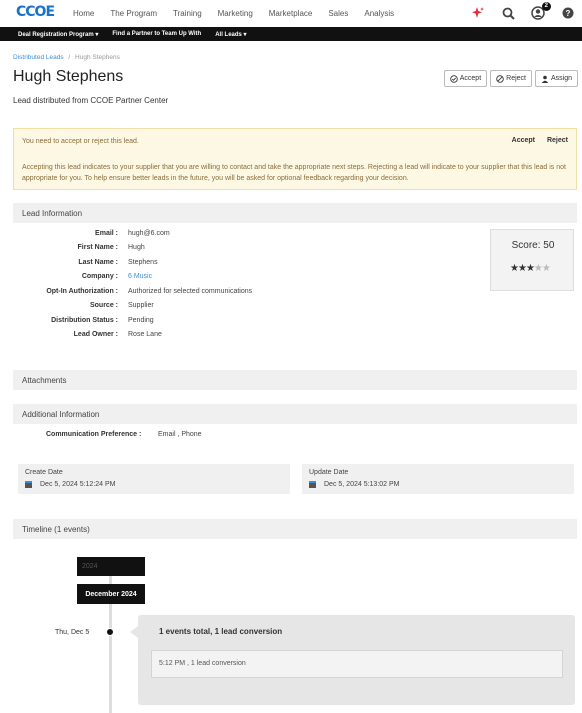  Describe the element at coordinates (58, 34) in the screenshot. I see `subnav-deal-registration: Deal Registration Program ▾` at that location.